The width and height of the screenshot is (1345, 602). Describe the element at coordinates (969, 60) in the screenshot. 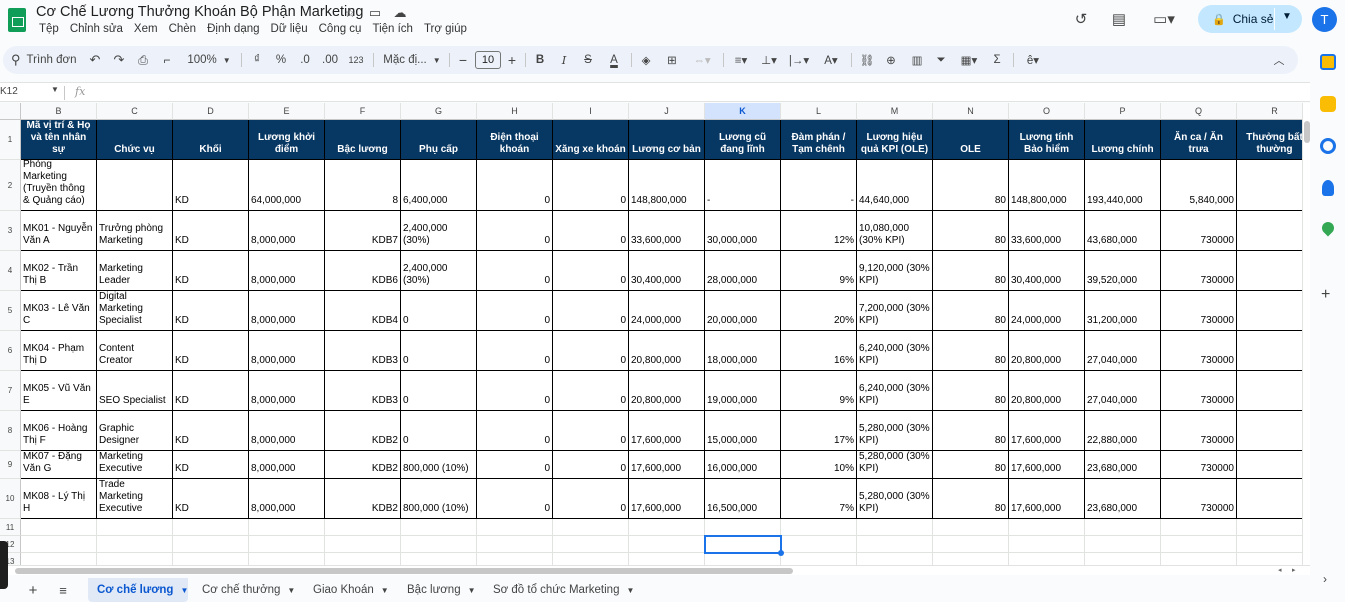

I see `filter-views-icon: ▦▾` at that location.